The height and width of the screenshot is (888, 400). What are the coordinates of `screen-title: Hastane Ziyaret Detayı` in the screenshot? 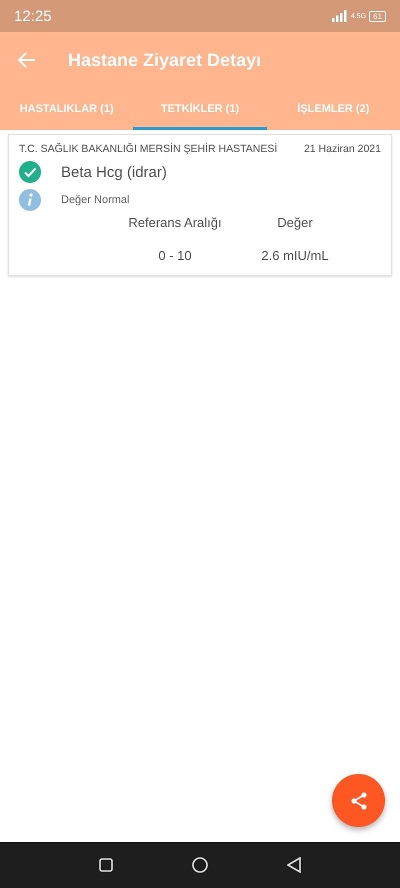 It's located at (165, 60).